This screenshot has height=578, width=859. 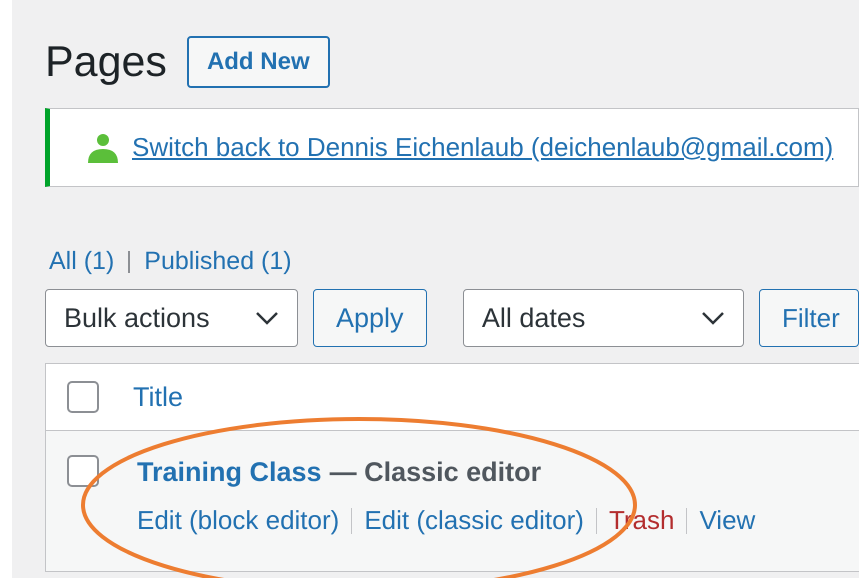 What do you see at coordinates (83, 471) in the screenshot?
I see `row-checkbox` at bounding box center [83, 471].